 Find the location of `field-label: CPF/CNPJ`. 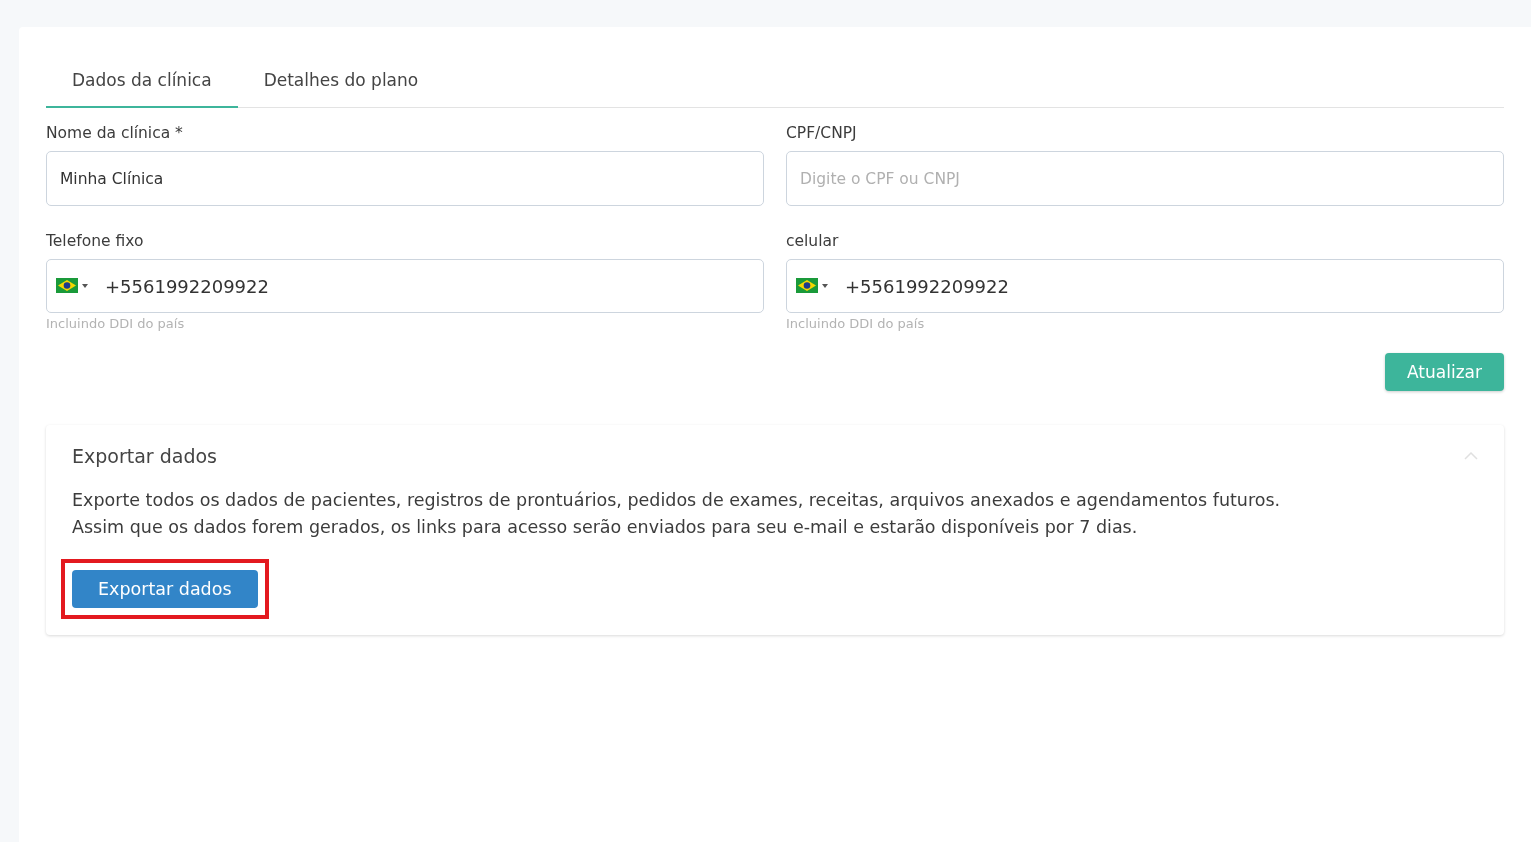

field-label: CPF/CNPJ is located at coordinates (822, 133).